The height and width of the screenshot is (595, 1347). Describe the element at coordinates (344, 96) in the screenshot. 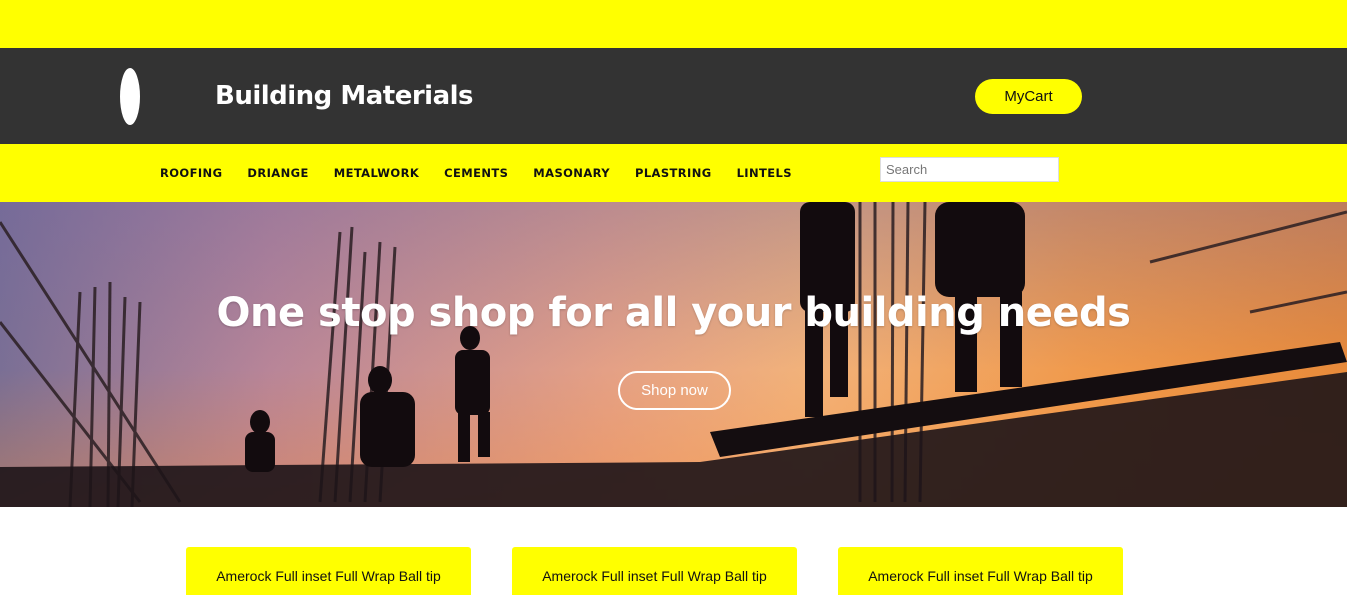

I see `site-title: Building Materials` at that location.